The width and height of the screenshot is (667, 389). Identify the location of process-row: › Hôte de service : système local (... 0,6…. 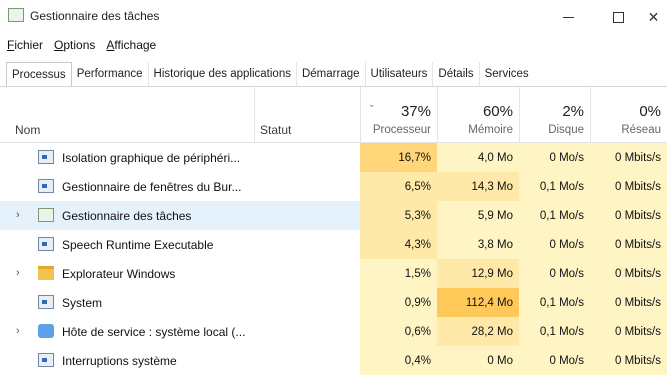
(333, 331).